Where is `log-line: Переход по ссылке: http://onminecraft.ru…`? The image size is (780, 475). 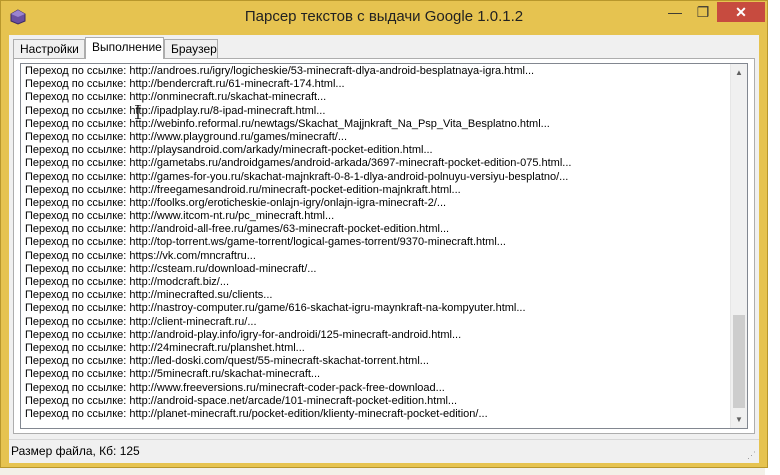
log-line: Переход по ссылке: http://onminecraft.ru… is located at coordinates (176, 97).